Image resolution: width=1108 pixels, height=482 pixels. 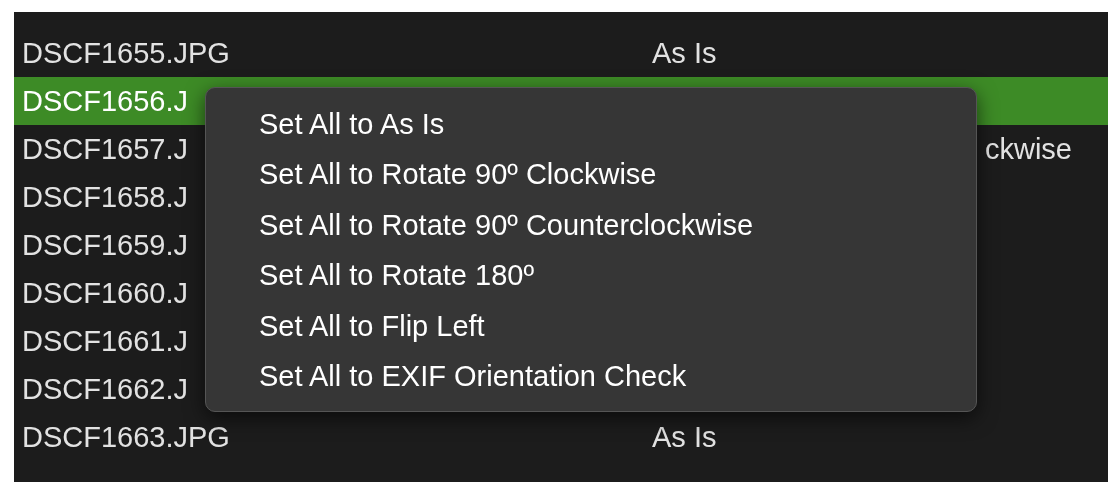 What do you see at coordinates (1028, 148) in the screenshot?
I see `orientation-value: ckwise` at bounding box center [1028, 148].